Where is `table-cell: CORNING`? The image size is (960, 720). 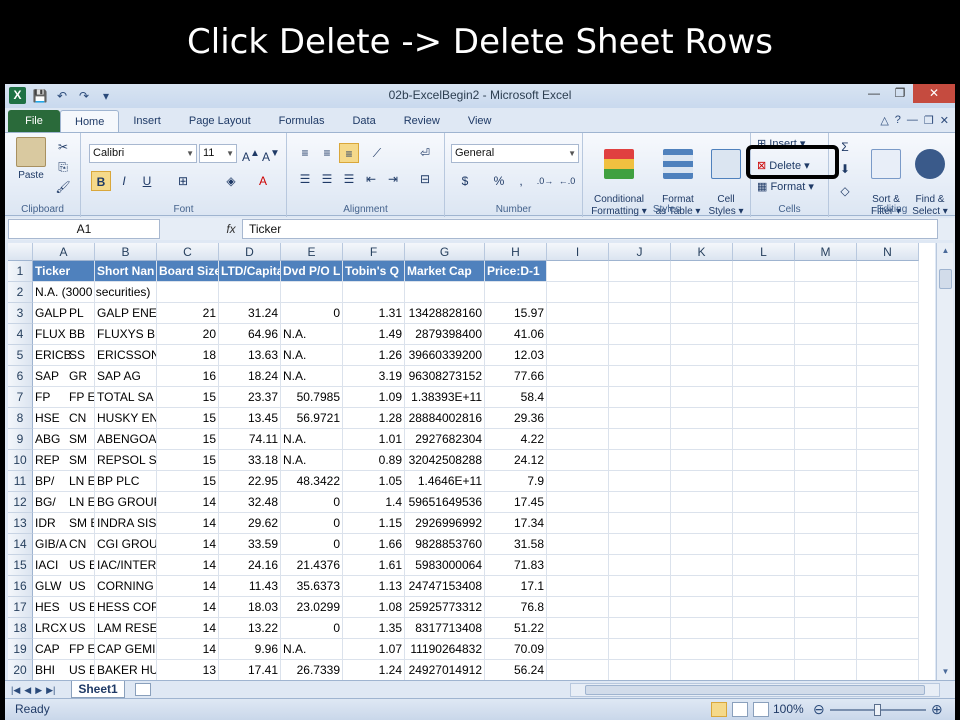 table-cell: CORNING is located at coordinates (126, 586).